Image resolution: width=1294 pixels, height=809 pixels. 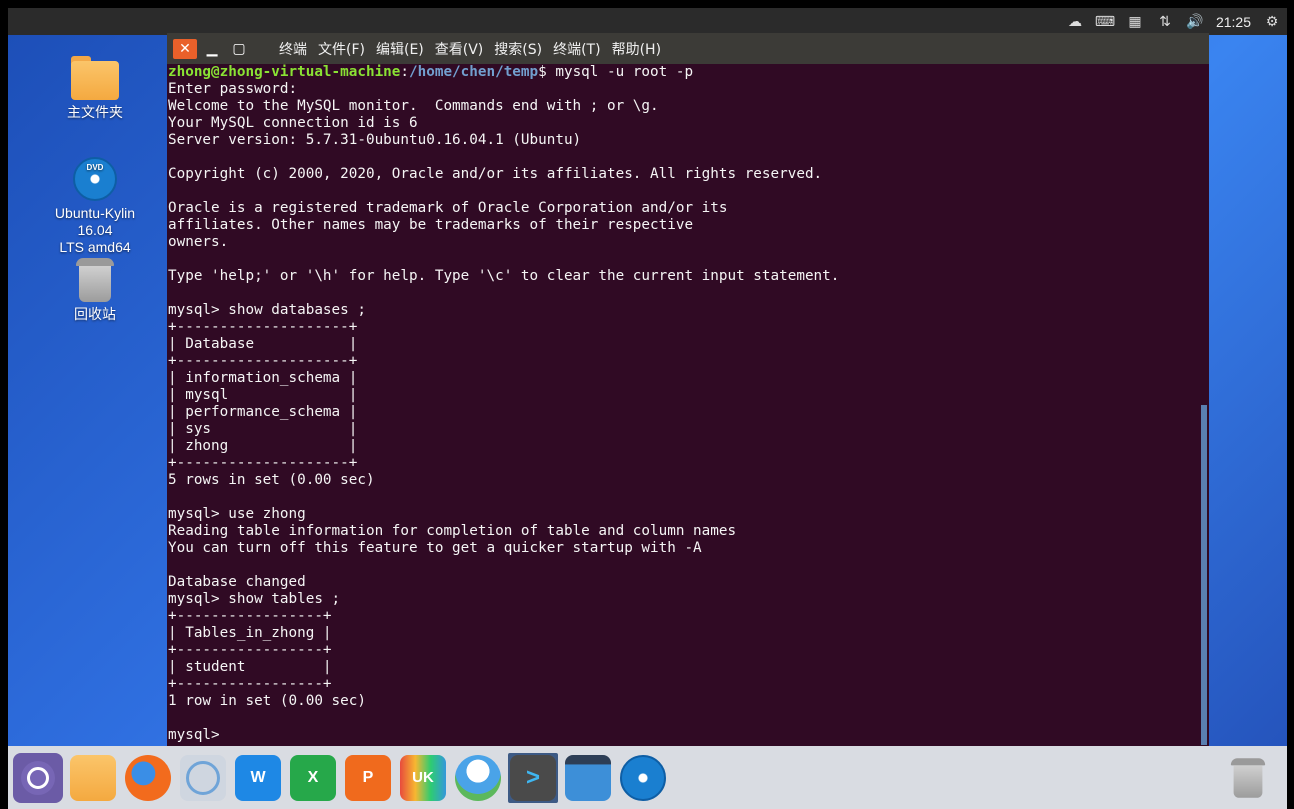 I want to click on settings-icon: ⚙, so click(x=1272, y=22).